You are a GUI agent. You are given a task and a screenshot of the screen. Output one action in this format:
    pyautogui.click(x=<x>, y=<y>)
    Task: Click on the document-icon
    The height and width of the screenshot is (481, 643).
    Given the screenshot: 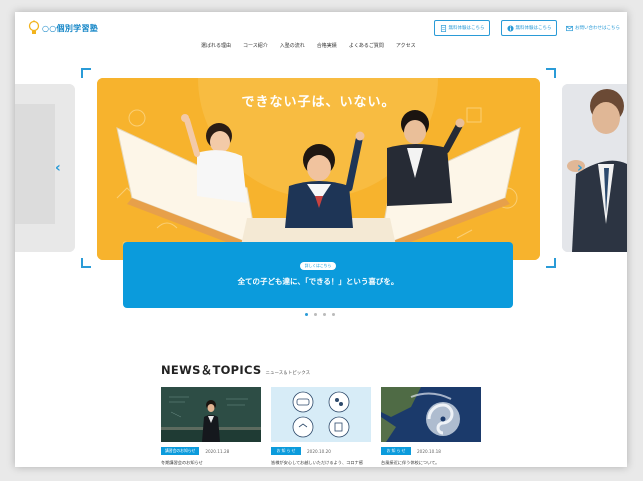 What is the action you would take?
    pyautogui.click(x=443, y=28)
    